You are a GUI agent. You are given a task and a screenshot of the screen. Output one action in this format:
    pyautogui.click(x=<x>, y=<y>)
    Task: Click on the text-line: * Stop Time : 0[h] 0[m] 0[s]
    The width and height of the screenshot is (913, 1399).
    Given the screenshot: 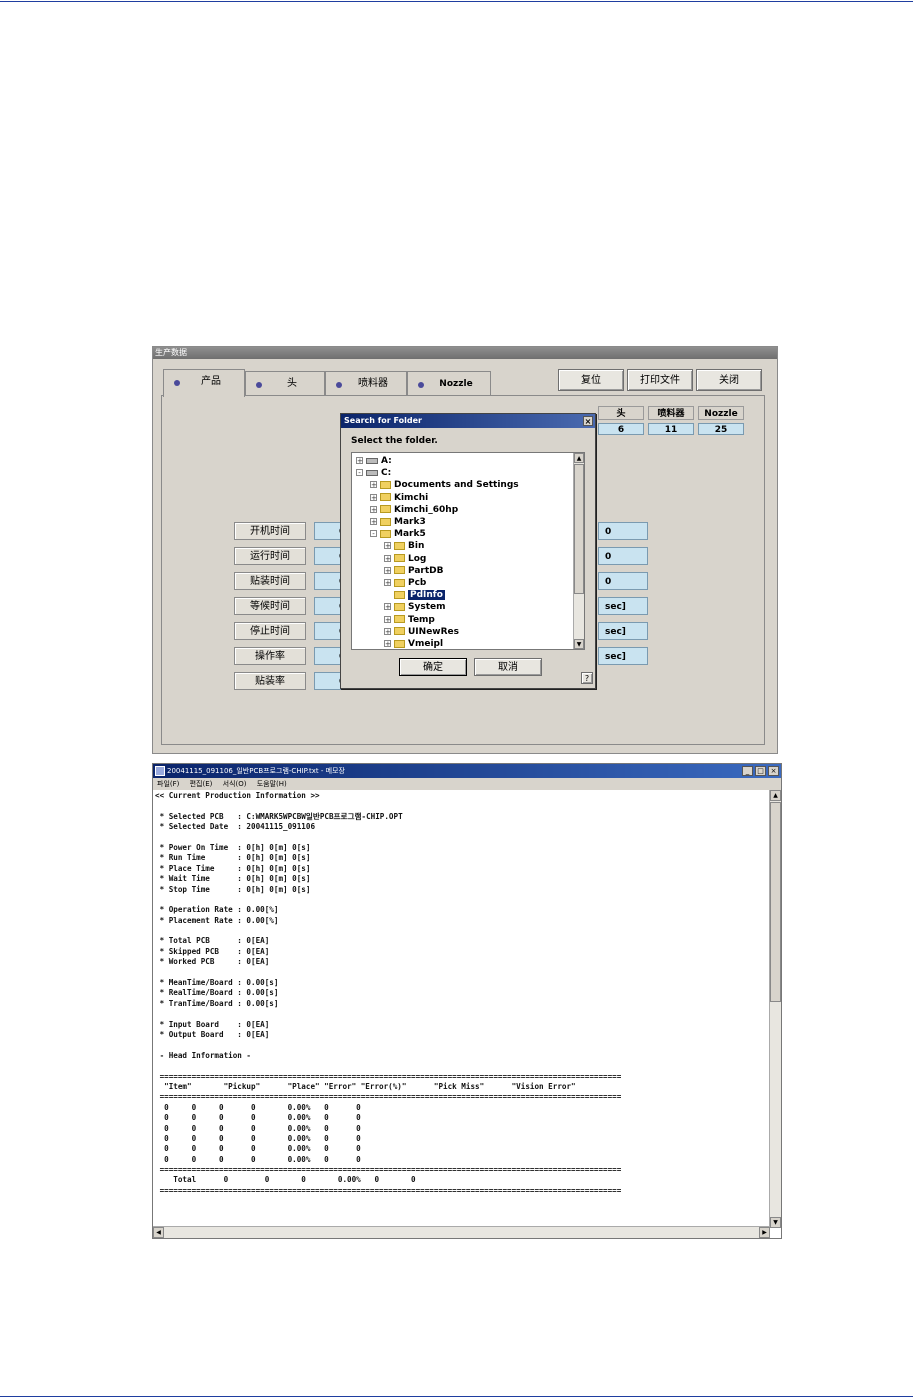 What is the action you would take?
    pyautogui.click(x=233, y=889)
    